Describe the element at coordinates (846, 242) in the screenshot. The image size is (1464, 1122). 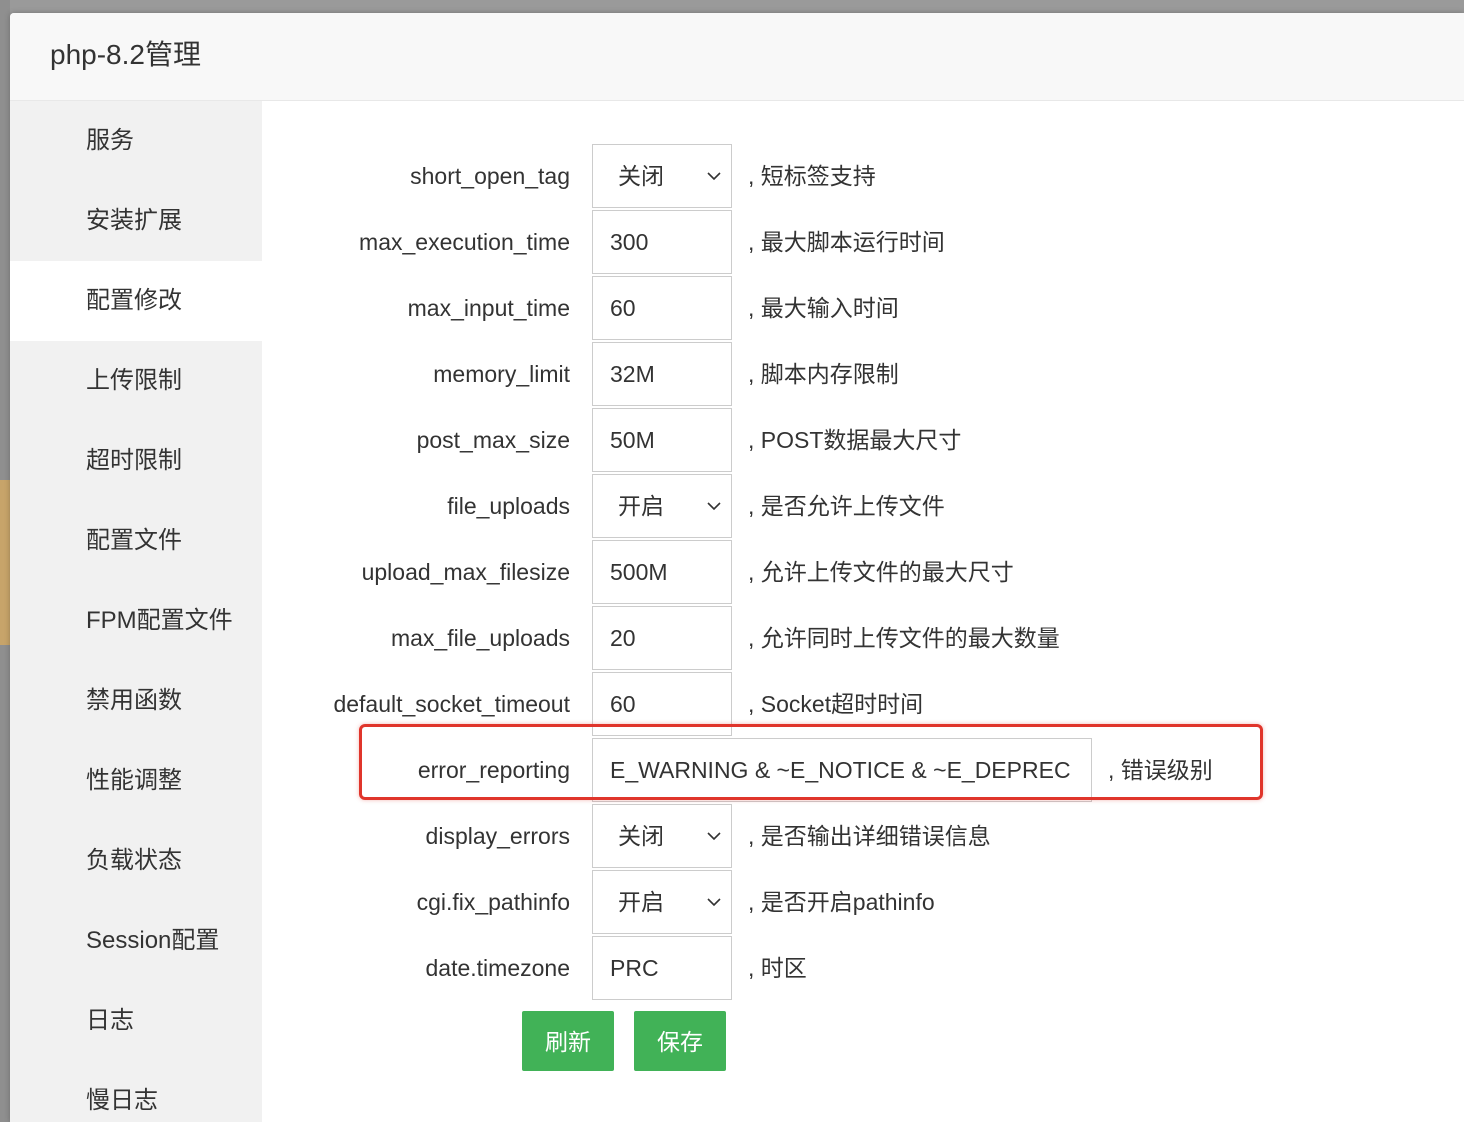
I see `setting-description: , 最大脚本运行时间` at that location.